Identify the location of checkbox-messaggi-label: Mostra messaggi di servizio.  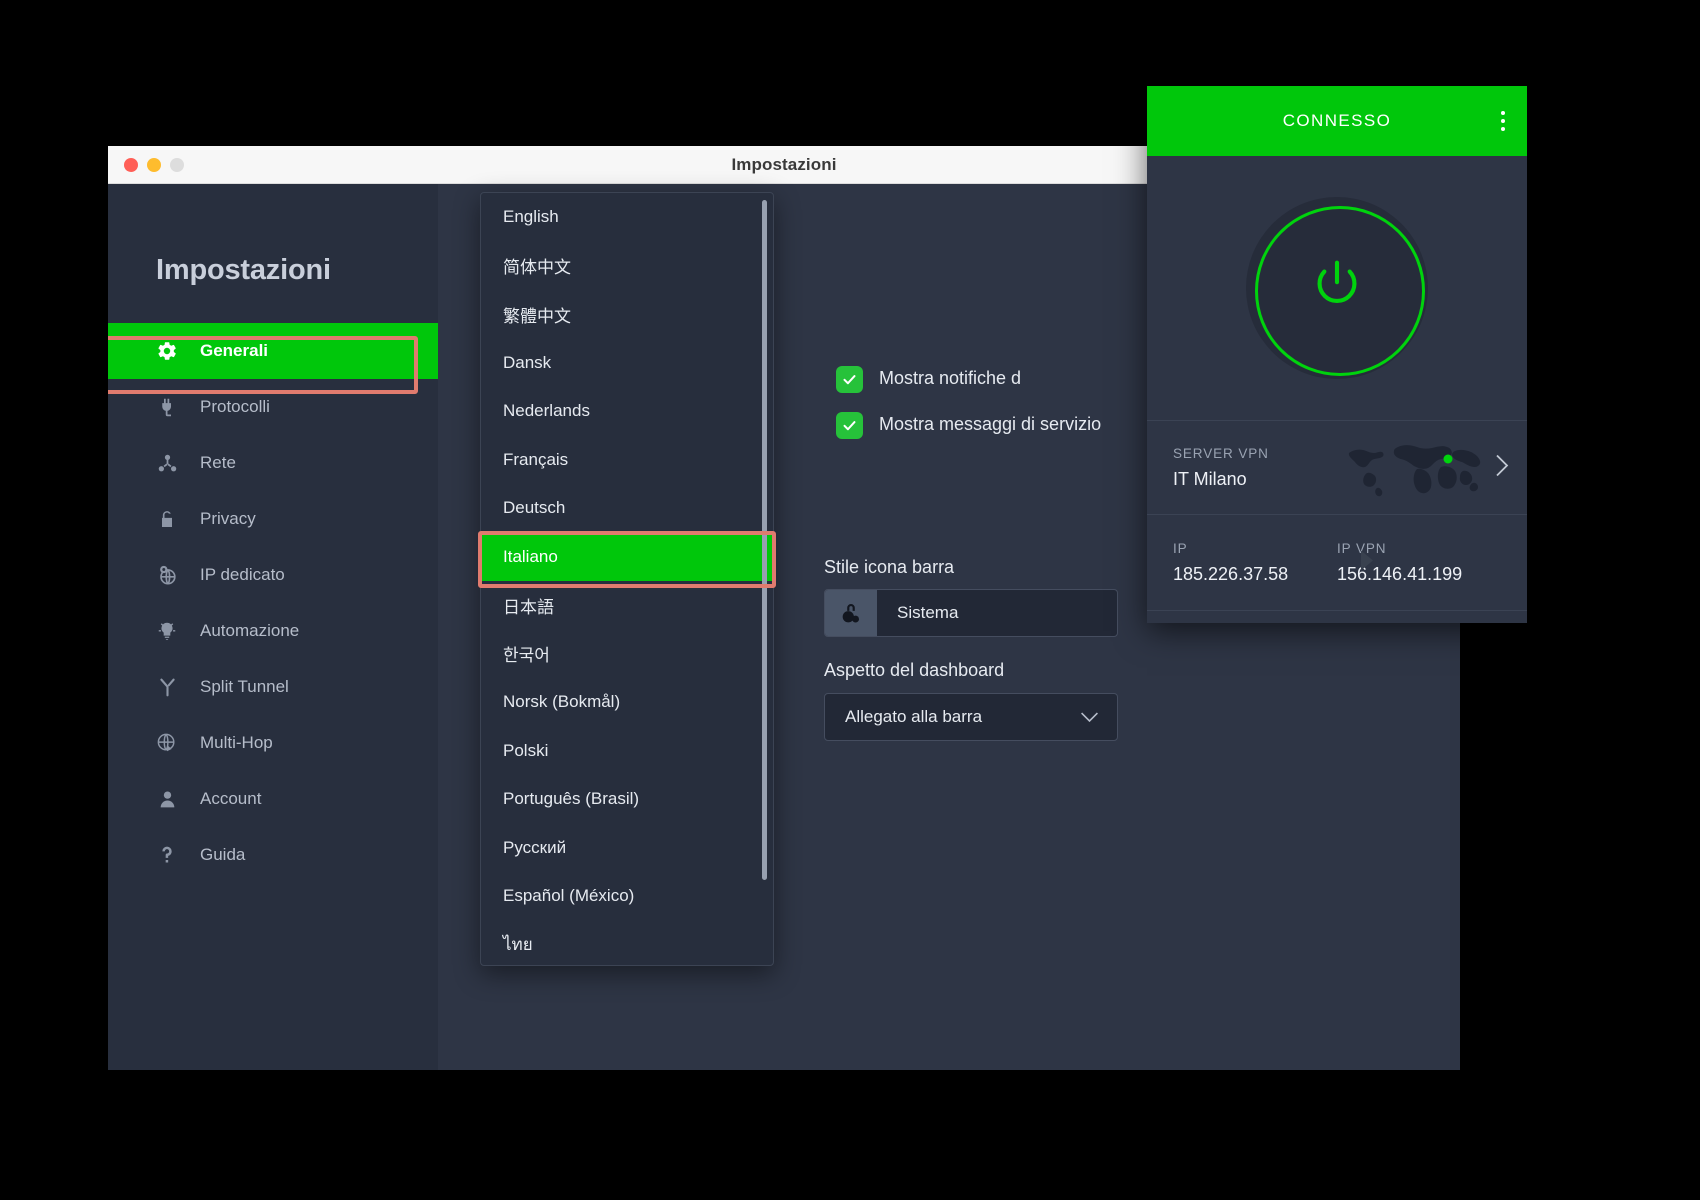
(990, 424).